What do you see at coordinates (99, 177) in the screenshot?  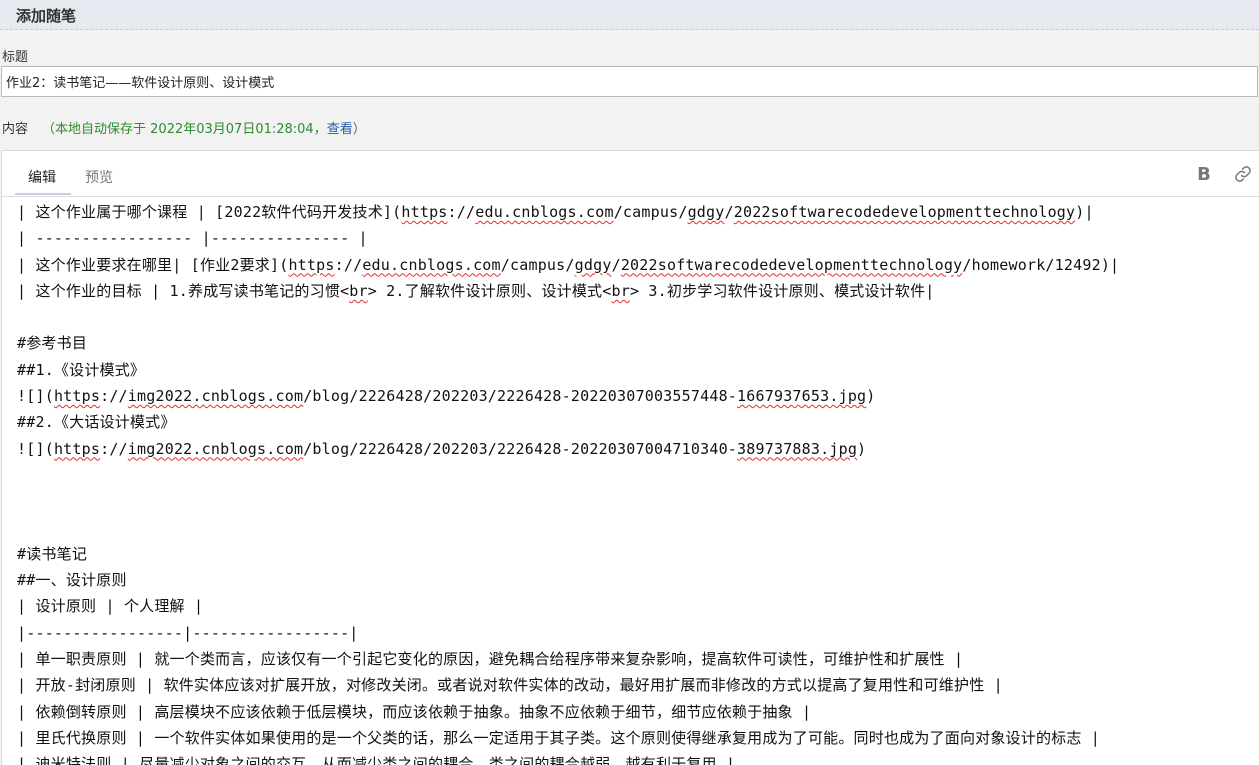 I see `tab-preview: 预览` at bounding box center [99, 177].